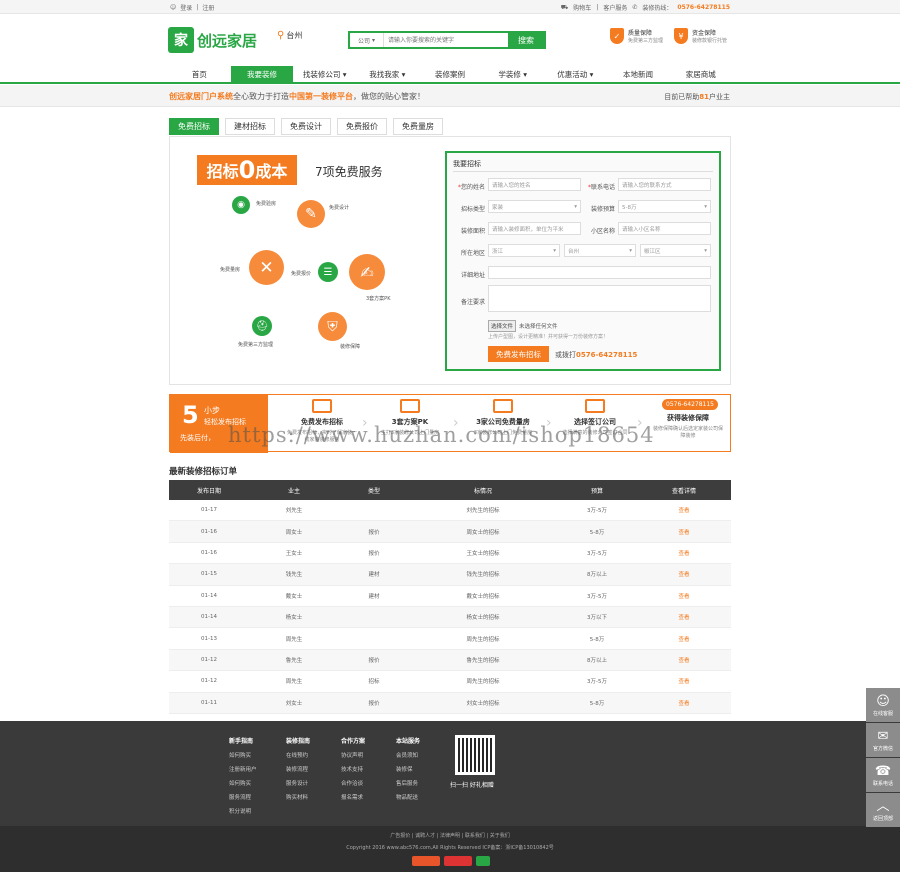  Describe the element at coordinates (883, 740) in the screenshot. I see `wechat-button: ✉ 官方微信` at that location.